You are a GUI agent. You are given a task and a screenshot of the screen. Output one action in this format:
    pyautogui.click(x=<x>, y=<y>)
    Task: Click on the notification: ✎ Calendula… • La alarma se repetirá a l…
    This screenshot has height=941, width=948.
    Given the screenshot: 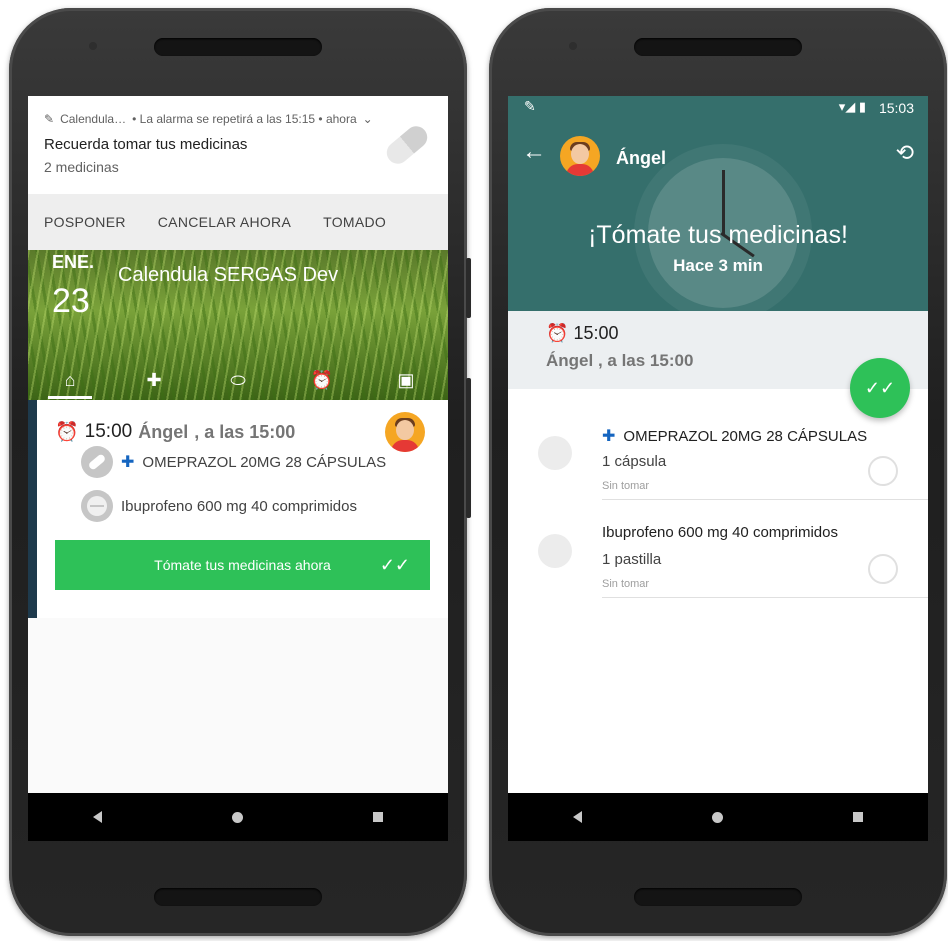 What is the action you would take?
    pyautogui.click(x=238, y=145)
    